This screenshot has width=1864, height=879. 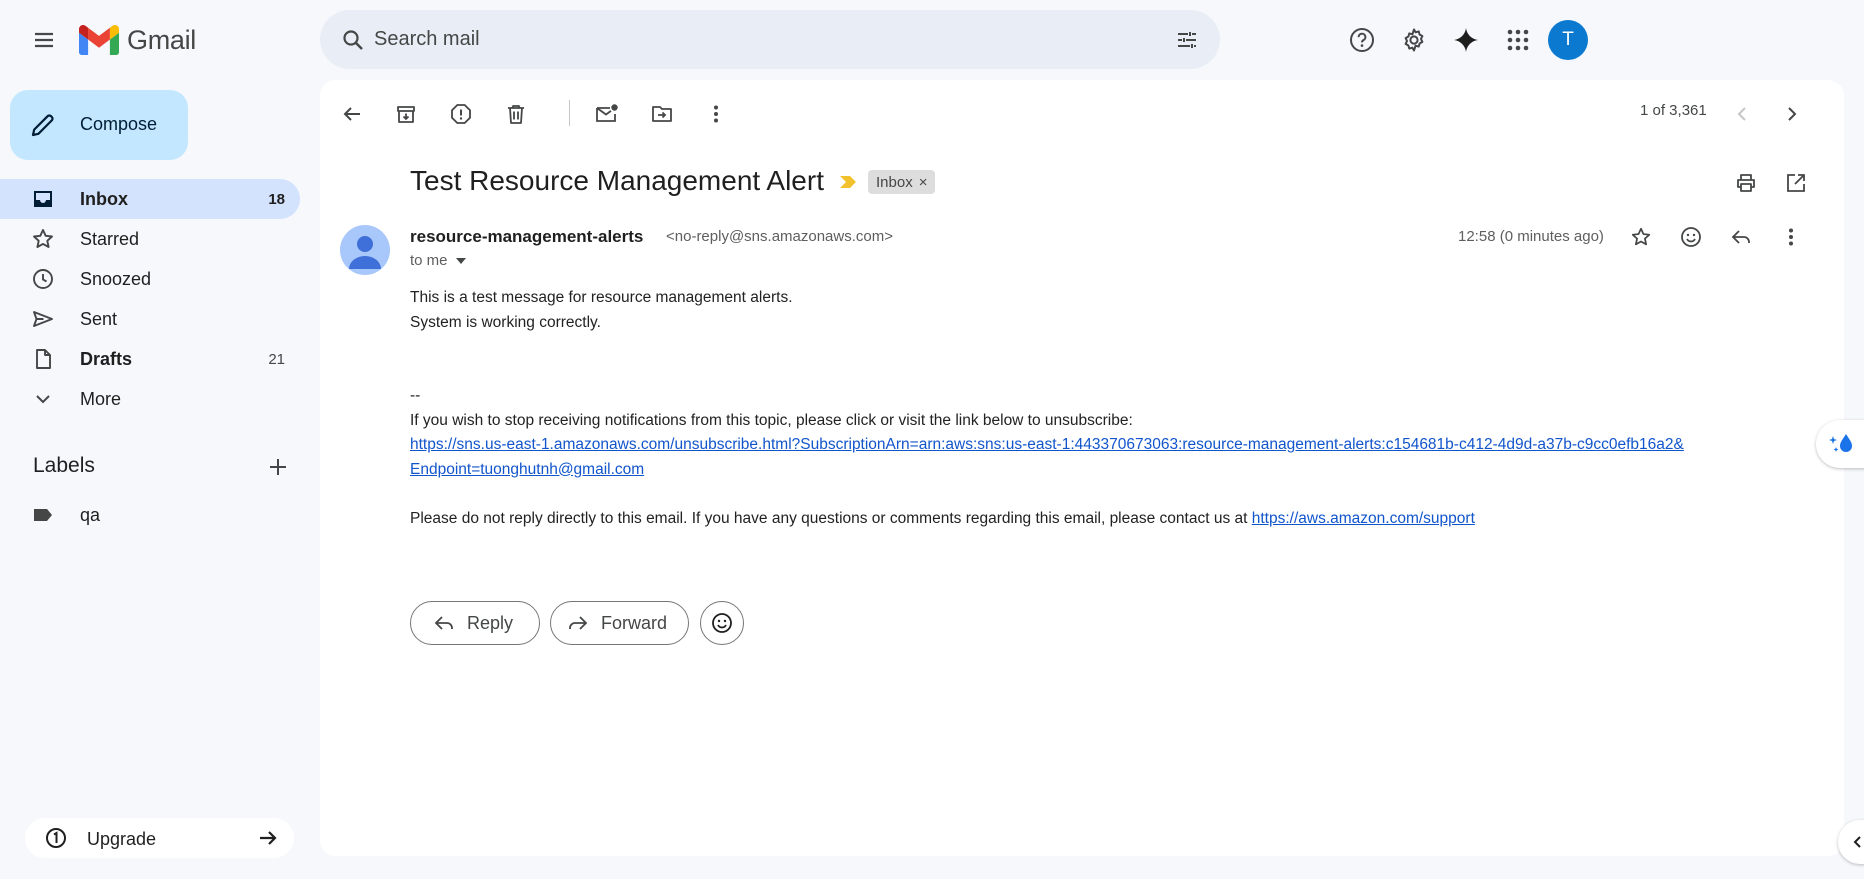 I want to click on chevron-right-icon, so click(x=1792, y=114).